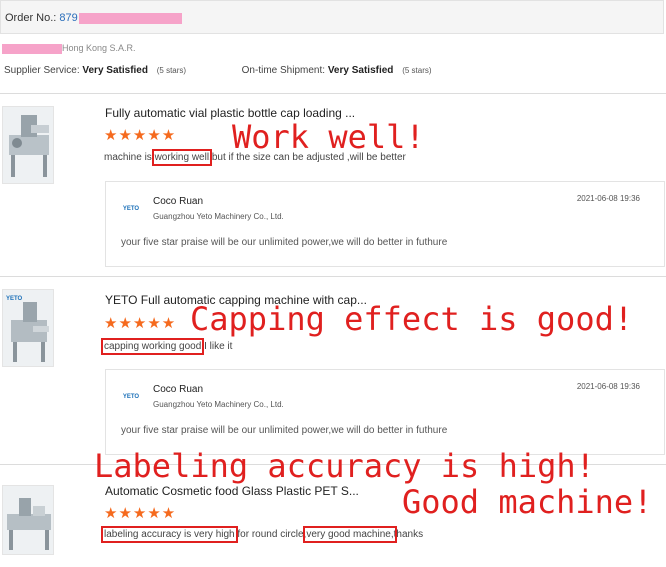 The height and width of the screenshot is (567, 666). Describe the element at coordinates (344, 466) in the screenshot. I see `annotation-labeling-accuracy: Labeling accuracy is high!` at that location.